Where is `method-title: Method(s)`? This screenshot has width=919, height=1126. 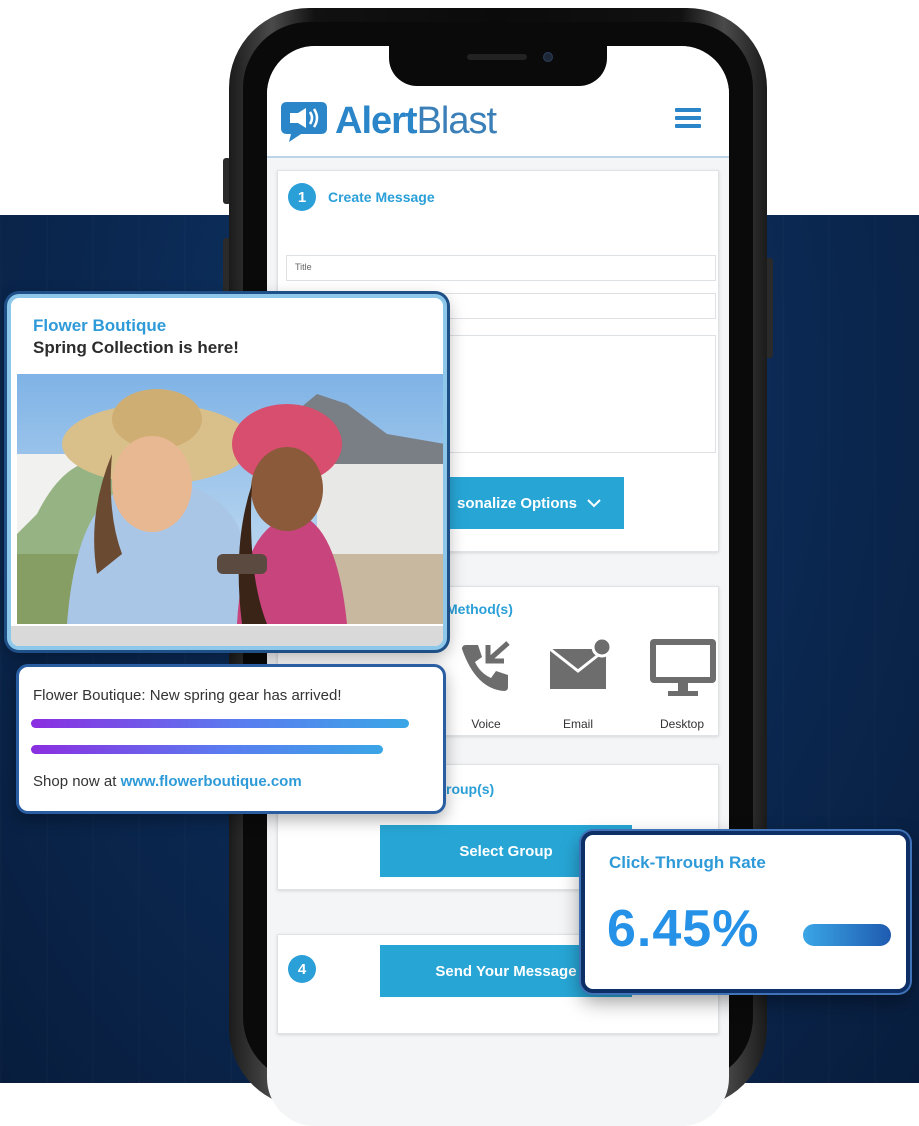 method-title: Method(s) is located at coordinates (479, 609).